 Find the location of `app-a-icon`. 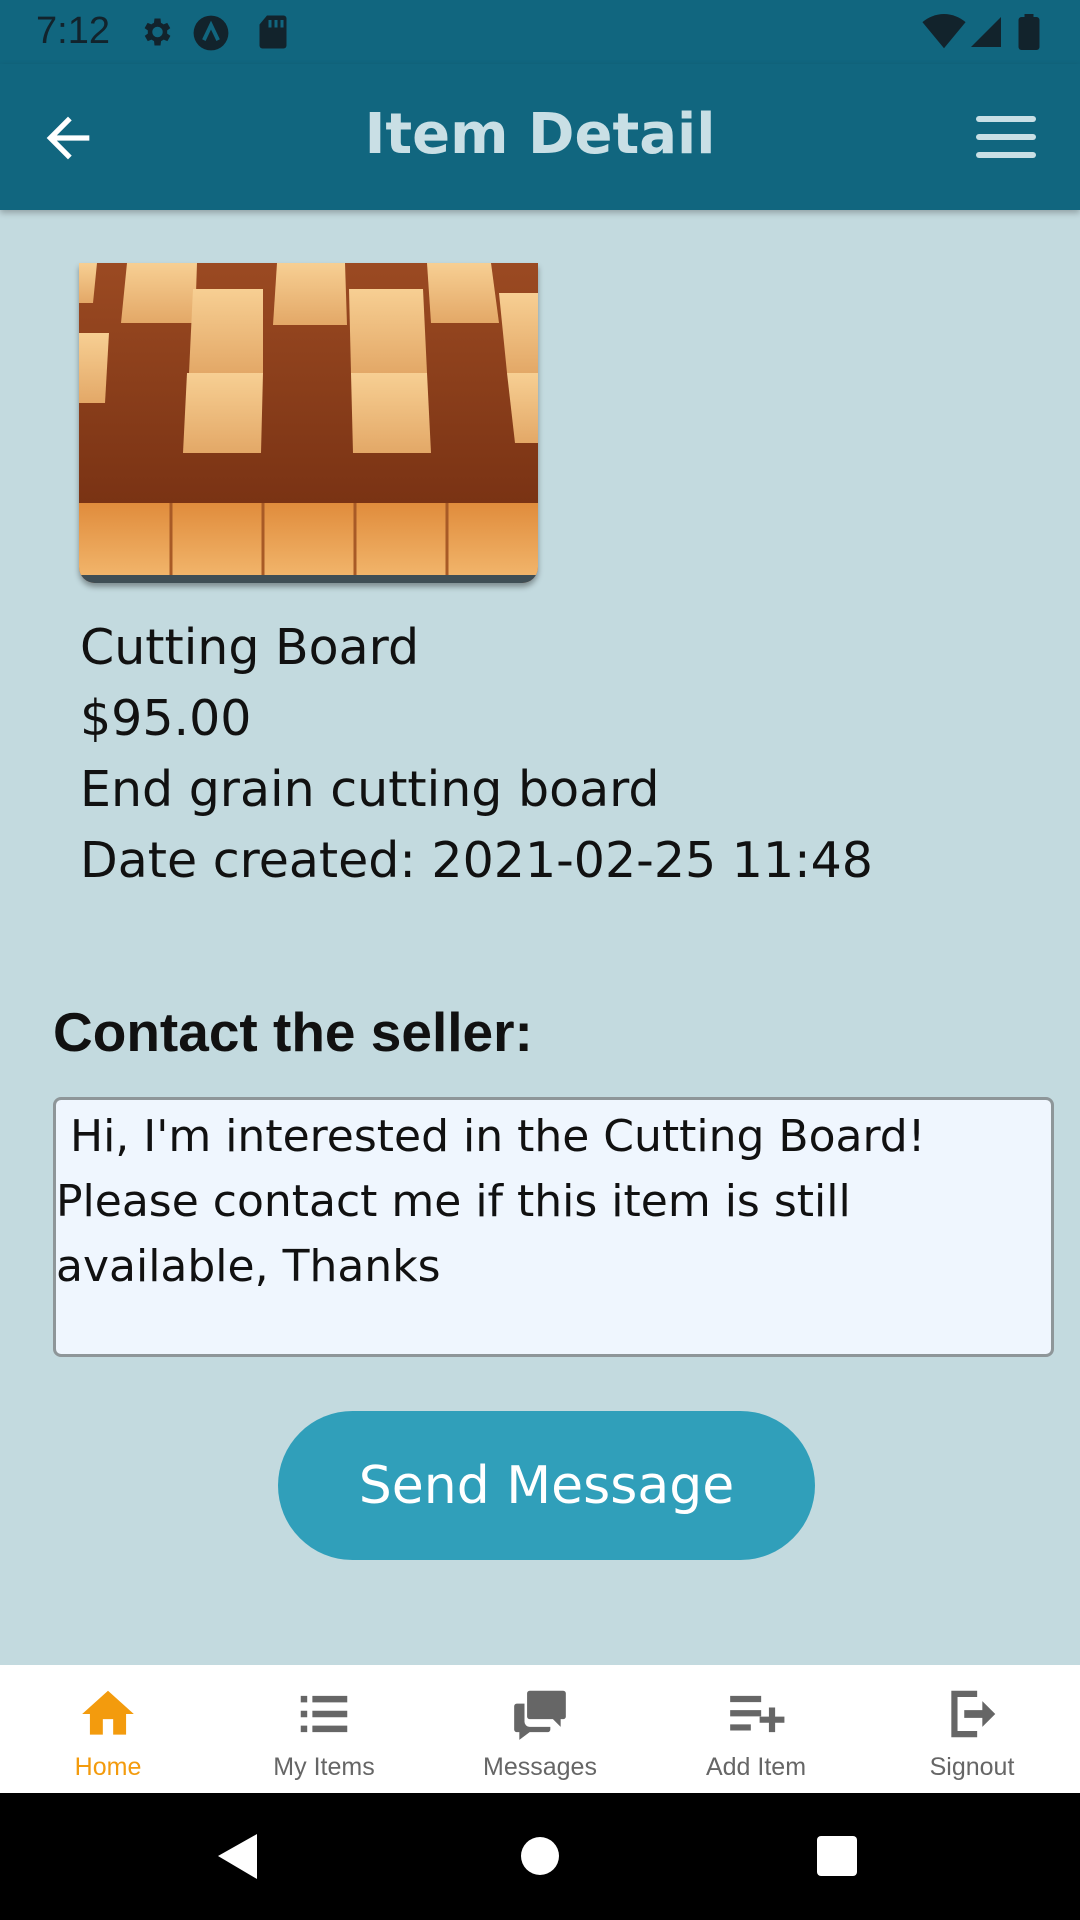

app-a-icon is located at coordinates (211, 35).